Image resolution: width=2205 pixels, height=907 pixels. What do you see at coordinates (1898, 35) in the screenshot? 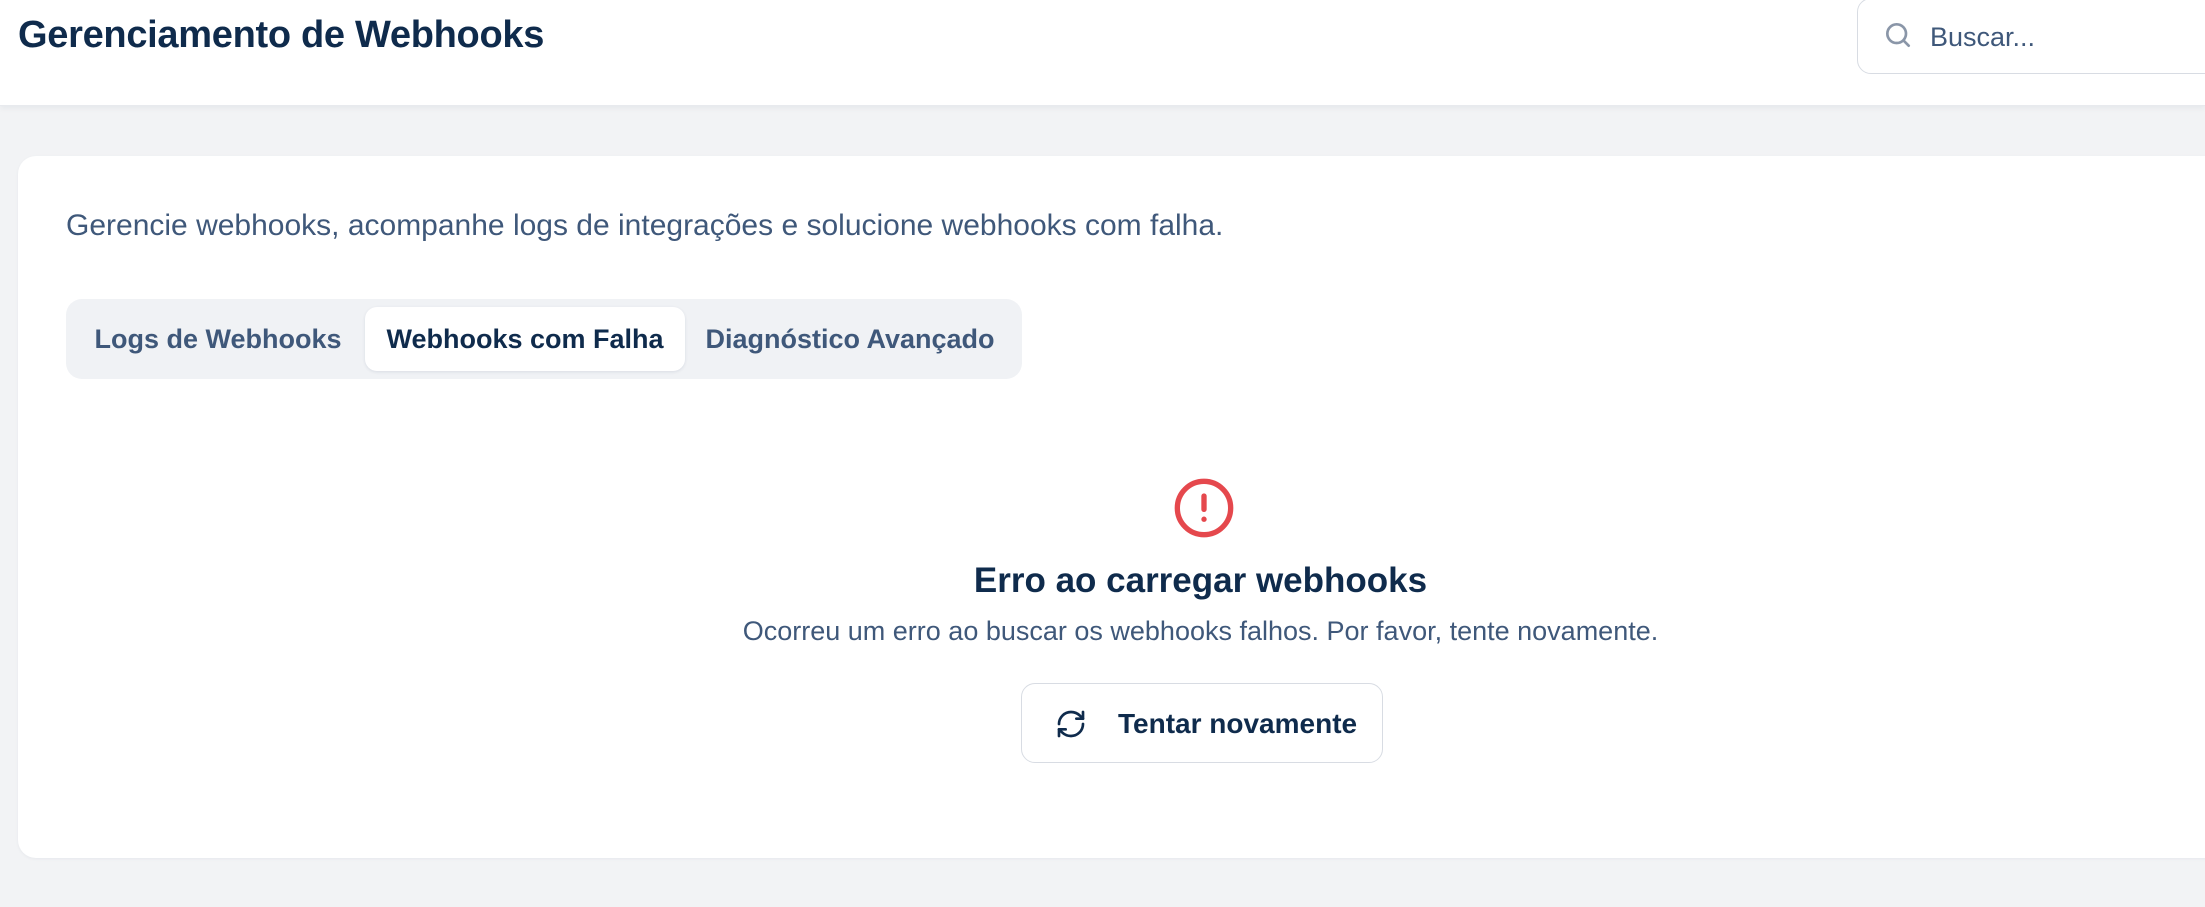
I see `search-icon` at bounding box center [1898, 35].